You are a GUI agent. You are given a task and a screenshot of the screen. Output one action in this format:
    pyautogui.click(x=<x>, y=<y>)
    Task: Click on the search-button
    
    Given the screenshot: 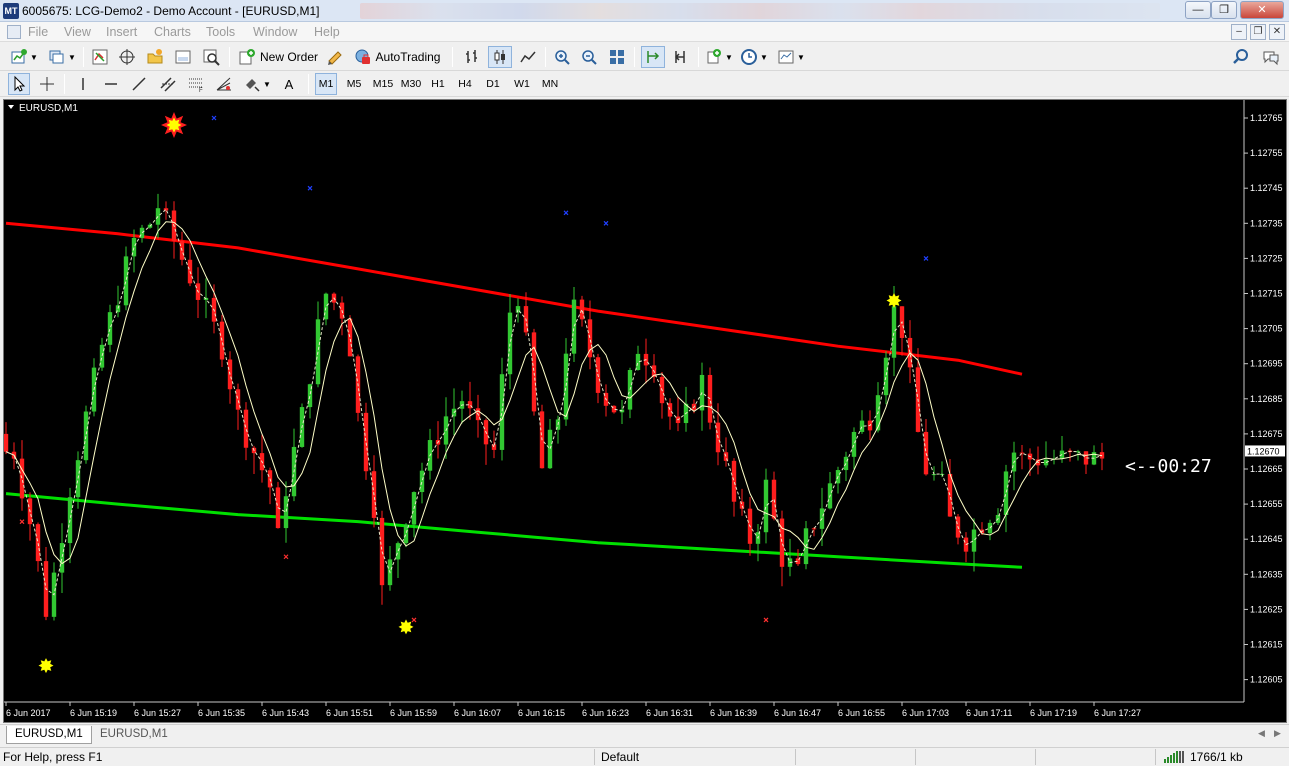 What is the action you would take?
    pyautogui.click(x=1241, y=57)
    